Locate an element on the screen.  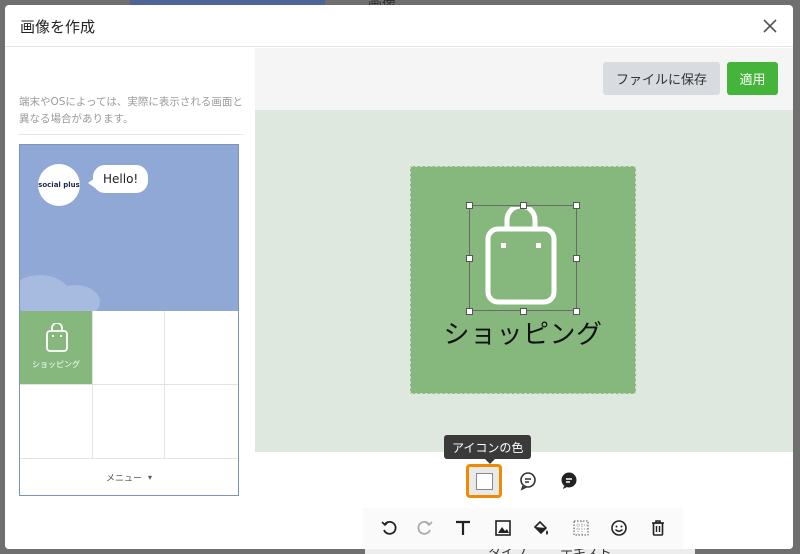
close-button is located at coordinates (770, 26).